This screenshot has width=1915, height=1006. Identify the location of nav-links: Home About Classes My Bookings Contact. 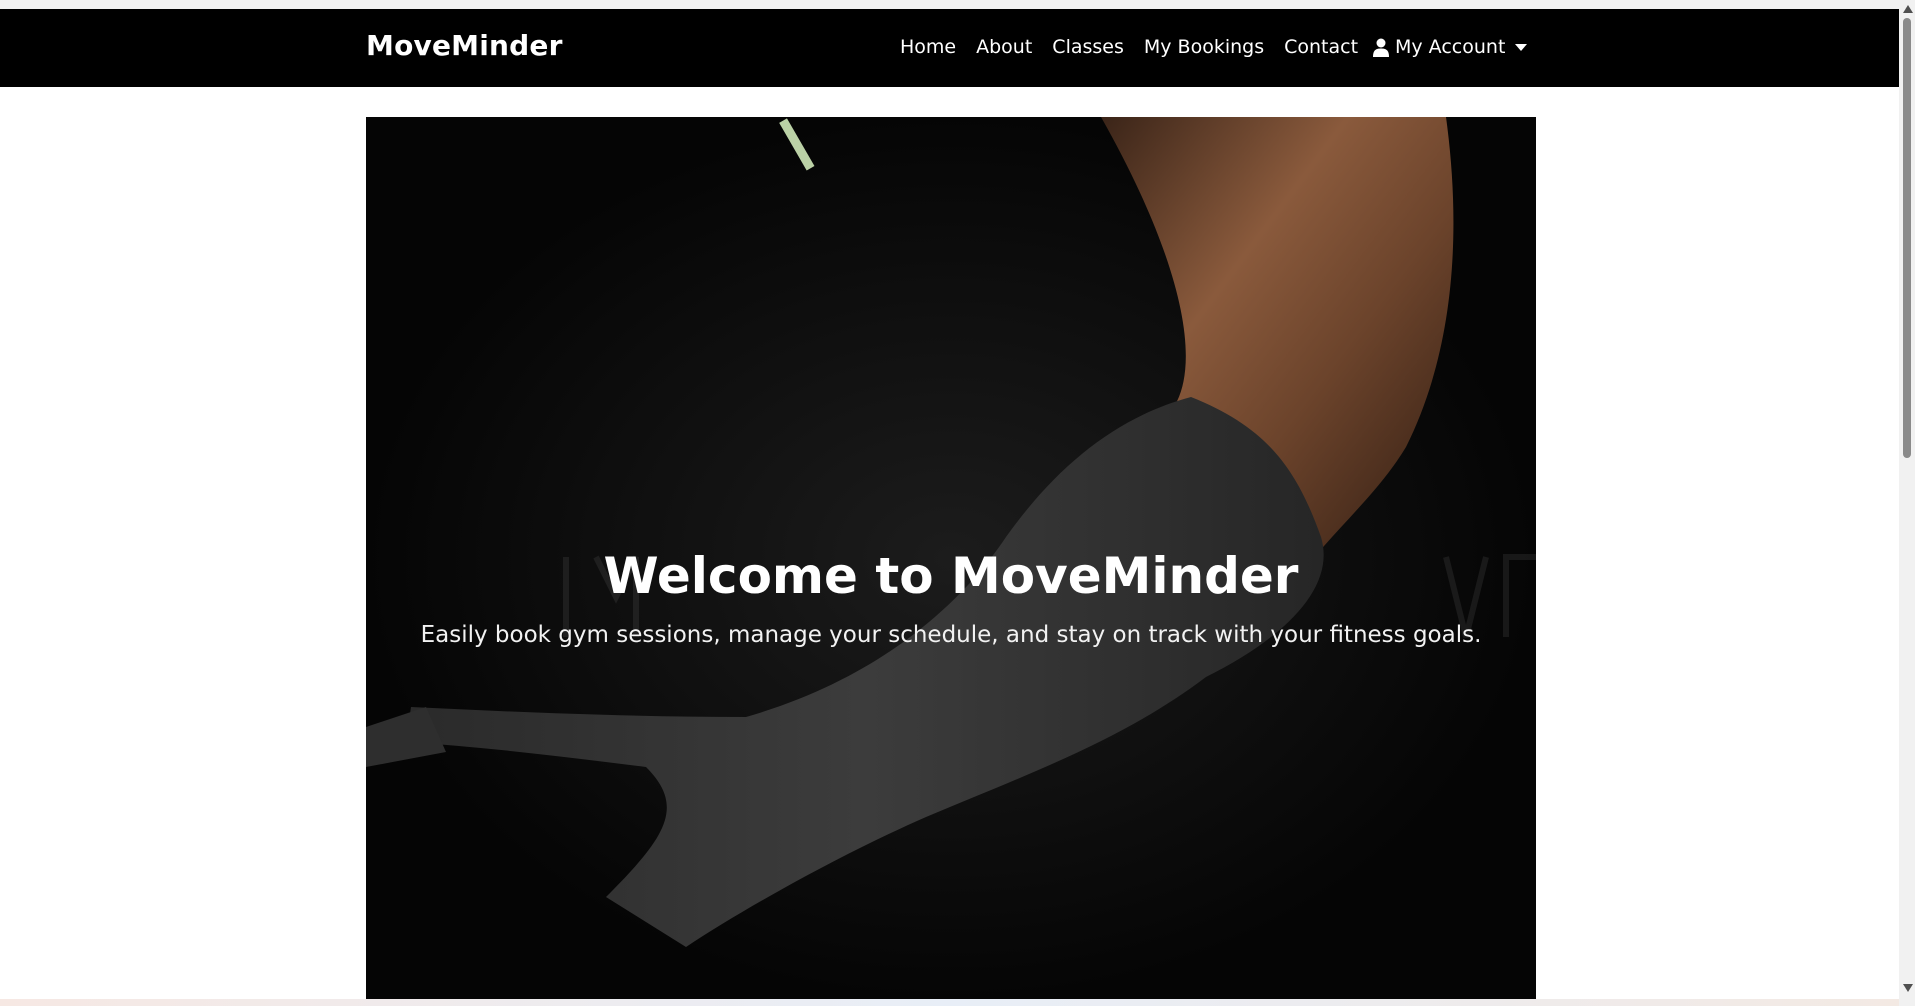
(1129, 47).